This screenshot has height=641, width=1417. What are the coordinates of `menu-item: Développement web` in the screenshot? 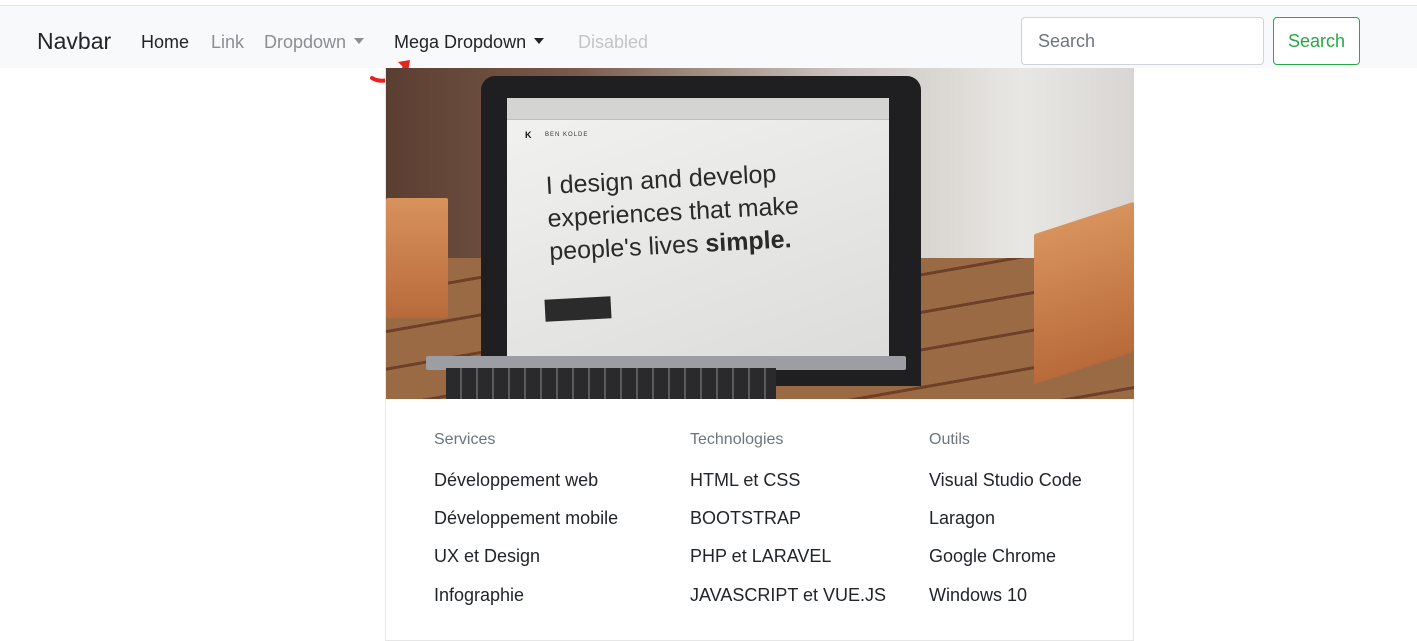 It's located at (516, 480).